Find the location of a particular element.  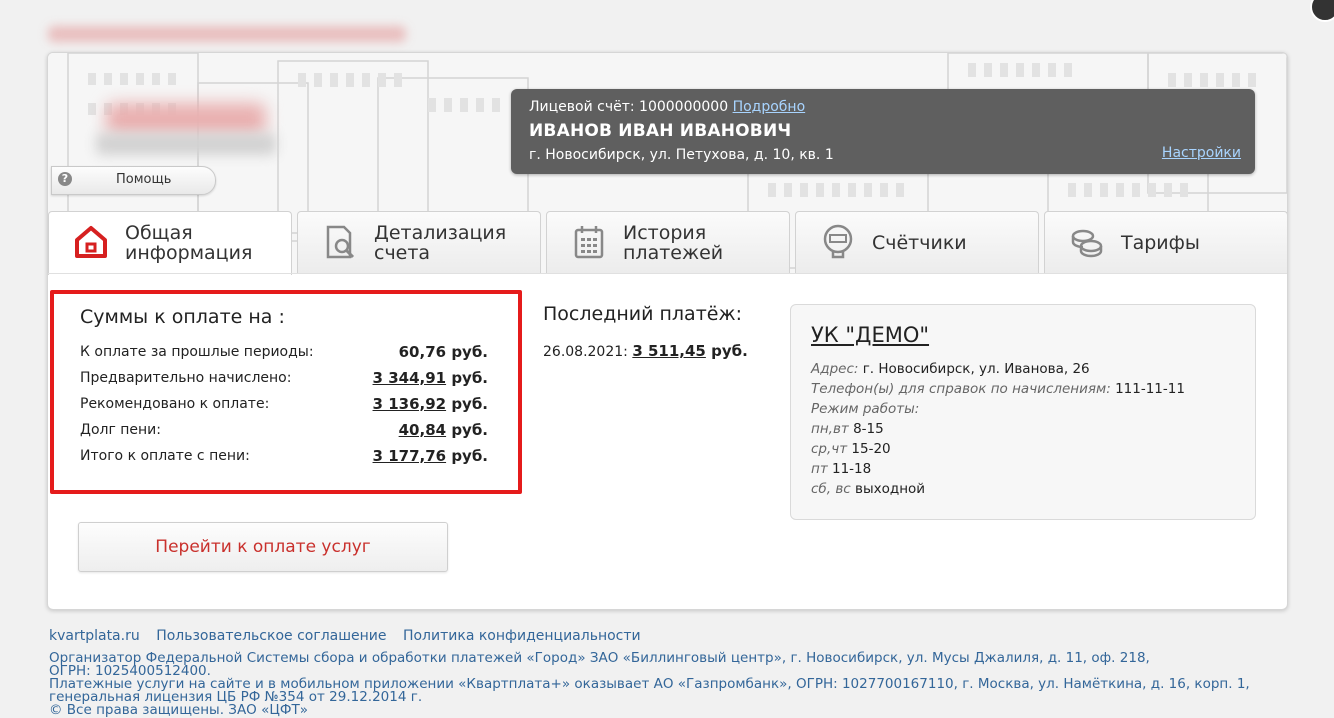

sum-value: 3 177,76 руб. is located at coordinates (430, 456).